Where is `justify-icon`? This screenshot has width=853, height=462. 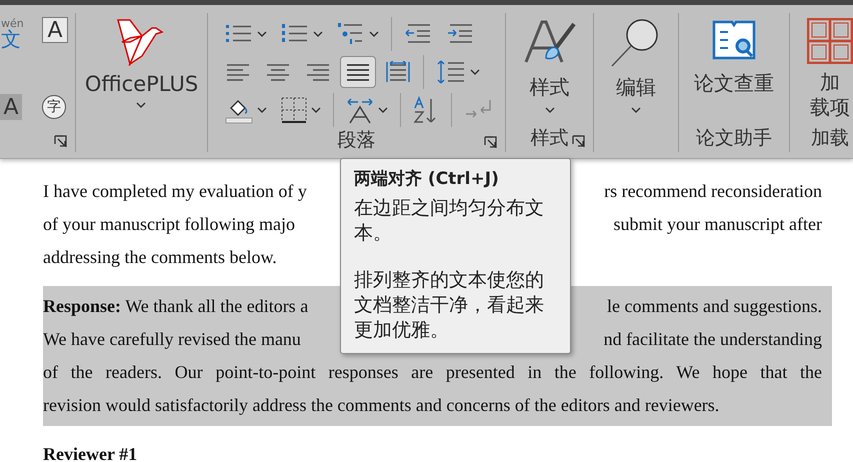 justify-icon is located at coordinates (358, 72).